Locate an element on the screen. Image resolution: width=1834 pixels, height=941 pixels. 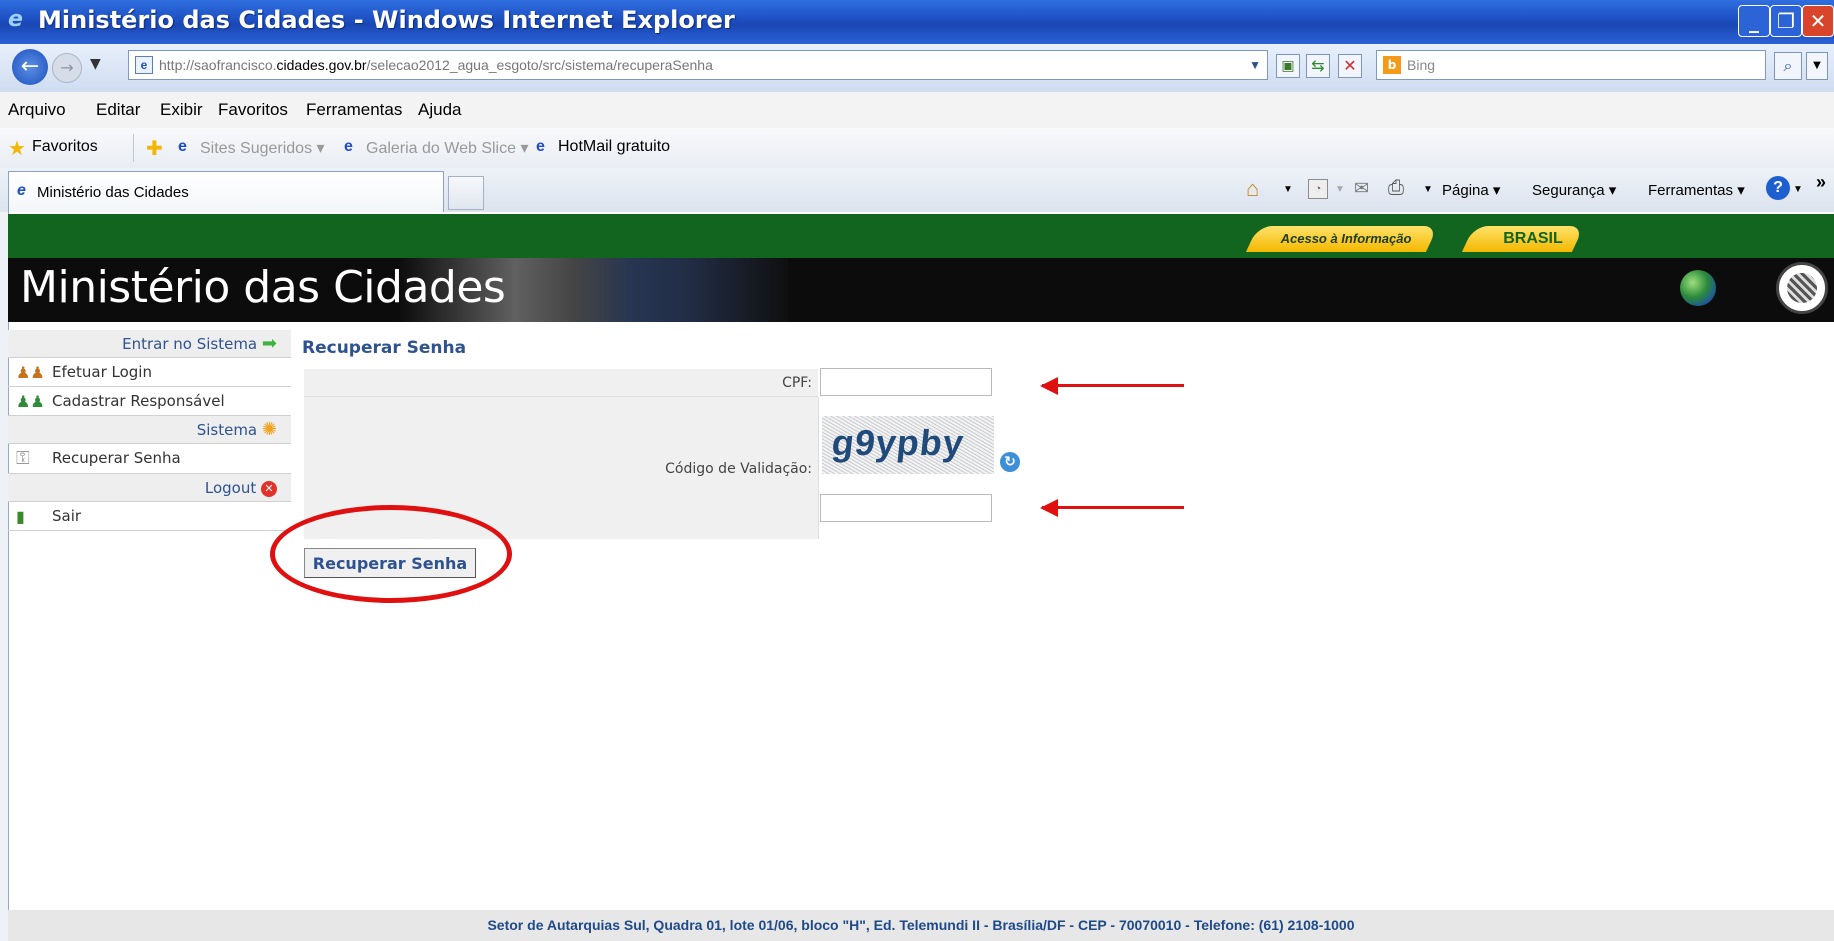
sidebar-item-cadastrar-responsavel: ♟♟ Cadastrar Responsável is located at coordinates (149, 401).